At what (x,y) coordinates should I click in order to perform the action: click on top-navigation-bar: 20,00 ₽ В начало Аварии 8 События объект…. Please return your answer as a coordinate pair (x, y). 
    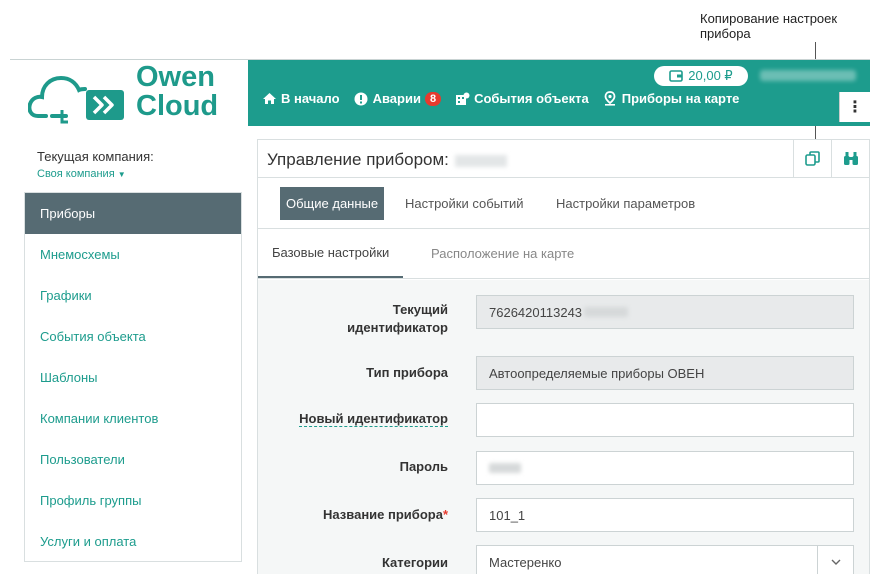
    Looking at the image, I should click on (559, 93).